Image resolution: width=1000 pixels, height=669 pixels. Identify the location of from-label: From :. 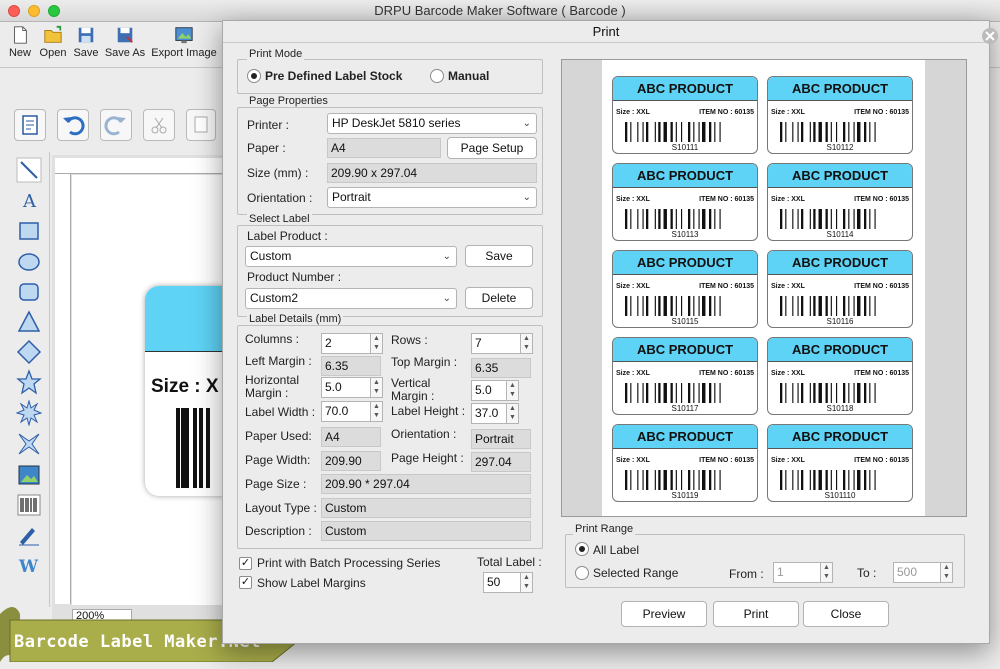
(746, 574).